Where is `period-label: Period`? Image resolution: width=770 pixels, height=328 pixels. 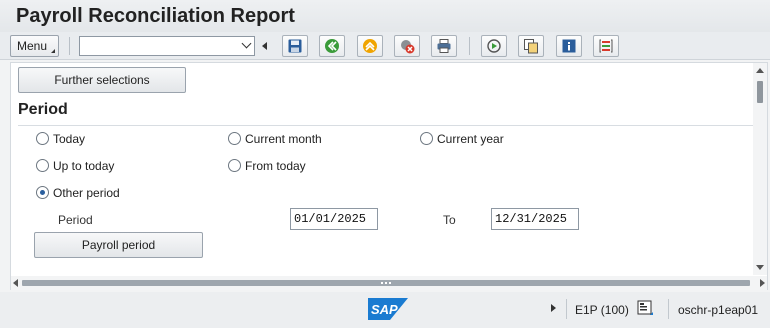 period-label: Period is located at coordinates (75, 220).